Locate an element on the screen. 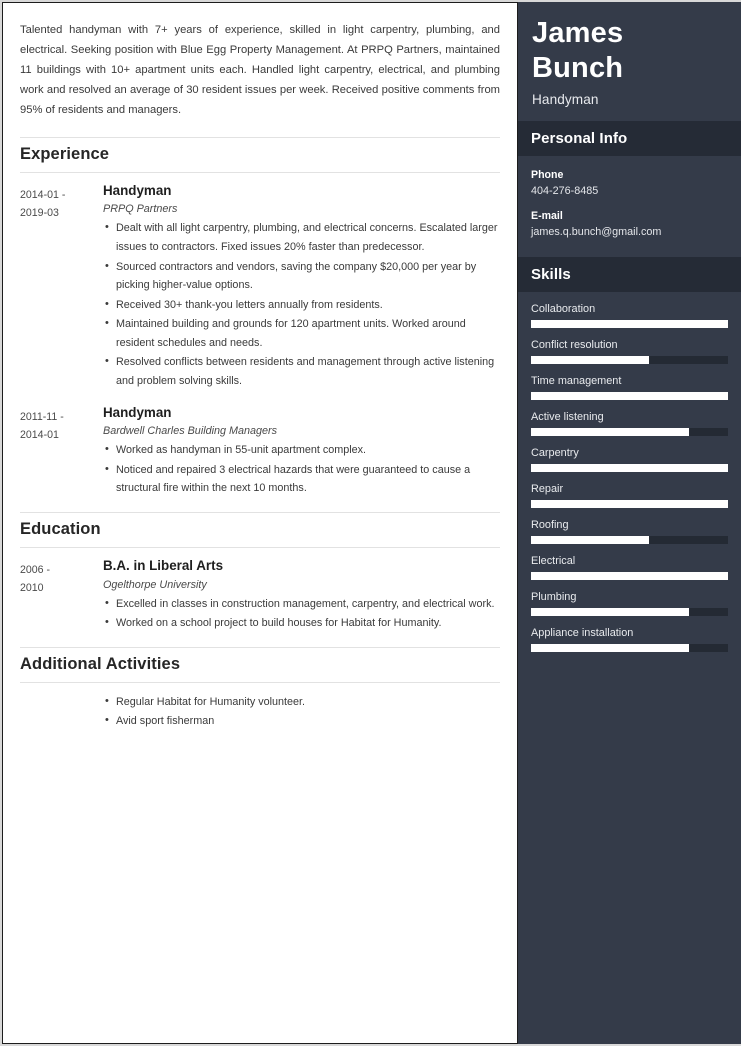  entry-dates: 2006 - 2010 is located at coordinates (61, 596).